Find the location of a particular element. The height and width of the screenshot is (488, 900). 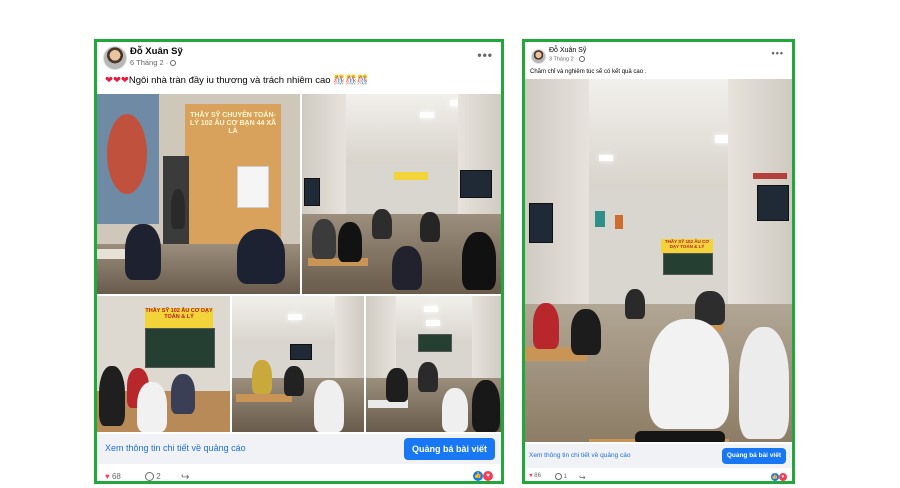

comments-count: 2 is located at coordinates (153, 476).